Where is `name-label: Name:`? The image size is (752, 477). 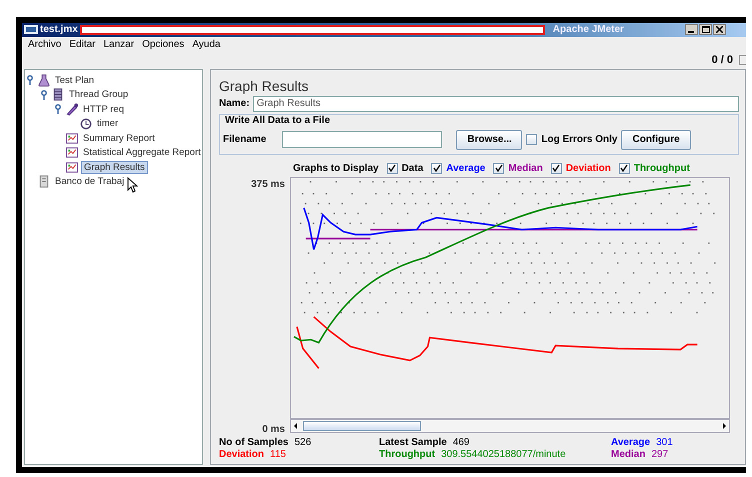
name-label: Name: is located at coordinates (234, 104).